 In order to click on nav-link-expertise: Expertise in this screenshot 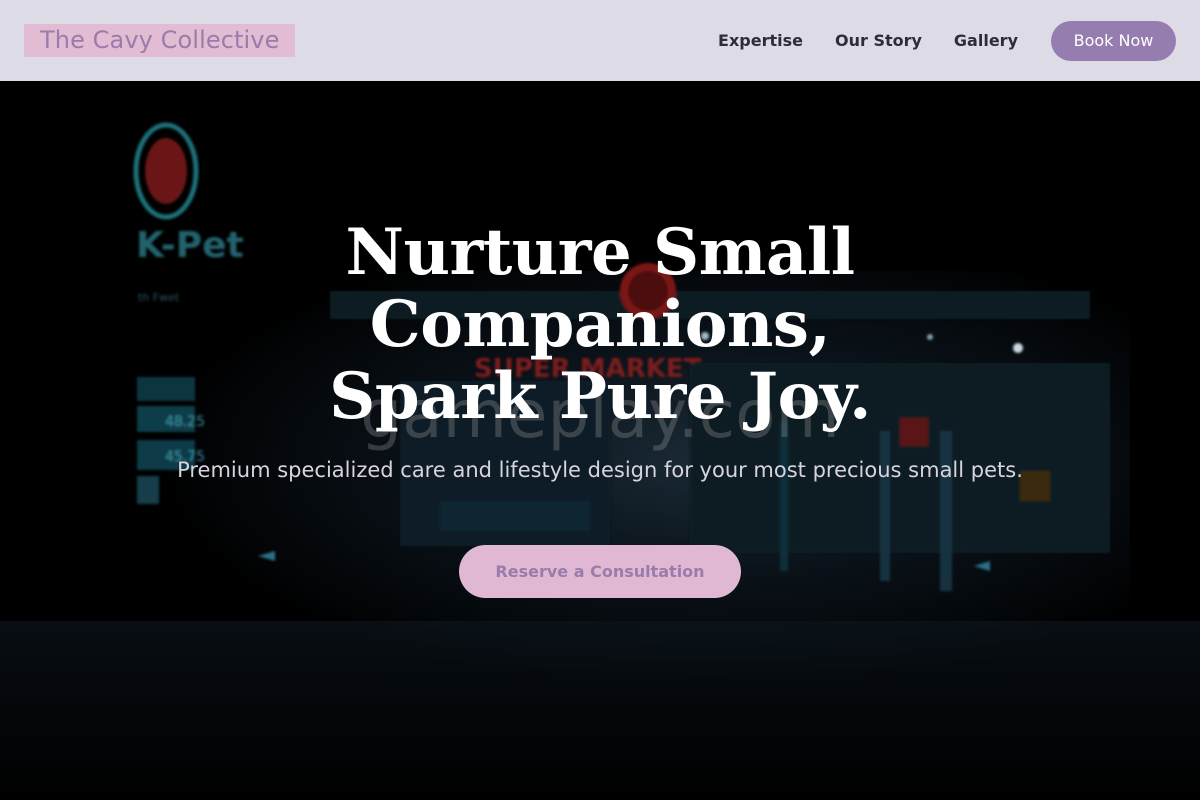, I will do `click(760, 40)`.